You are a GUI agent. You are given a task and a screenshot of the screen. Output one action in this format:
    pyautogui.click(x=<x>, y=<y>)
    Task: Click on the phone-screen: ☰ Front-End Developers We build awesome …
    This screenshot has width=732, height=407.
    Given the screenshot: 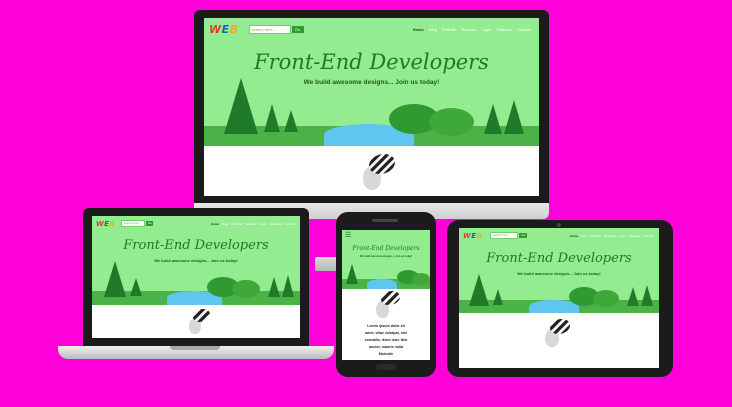 What is the action you would take?
    pyautogui.click(x=386, y=295)
    